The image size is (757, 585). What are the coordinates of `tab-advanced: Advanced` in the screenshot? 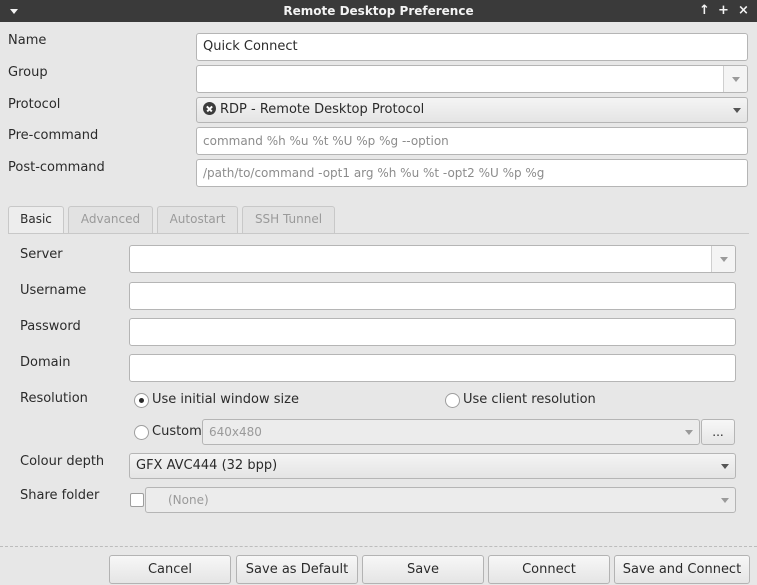 It's located at (110, 219).